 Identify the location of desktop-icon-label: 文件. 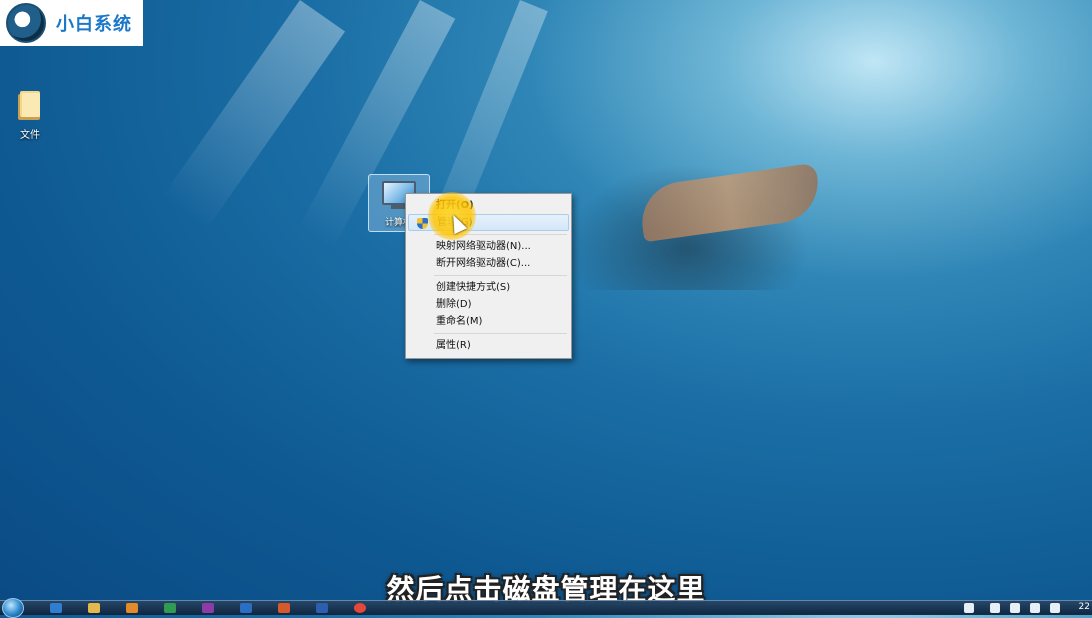
(30, 135).